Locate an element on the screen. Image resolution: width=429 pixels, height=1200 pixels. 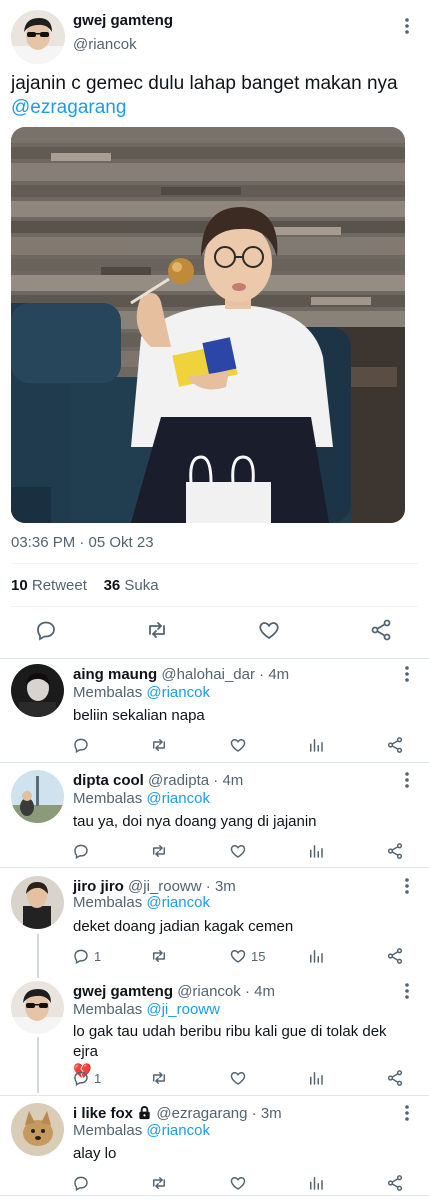
reply-author-handle: @riancok is located at coordinates (209, 991).